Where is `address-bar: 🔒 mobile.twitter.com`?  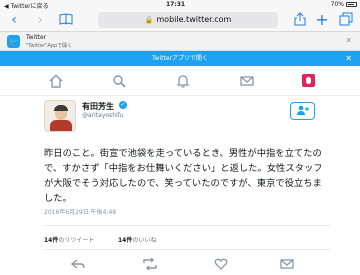 address-bar: 🔒 mobile.twitter.com is located at coordinates (188, 20).